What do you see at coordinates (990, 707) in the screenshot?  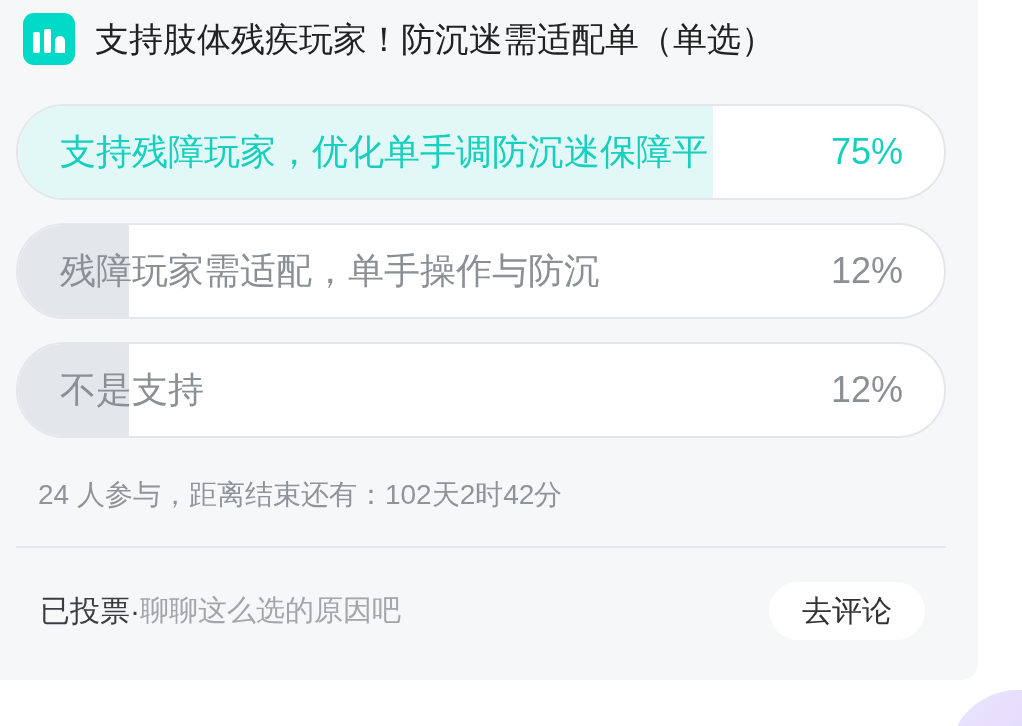 I see `circle-decoration` at bounding box center [990, 707].